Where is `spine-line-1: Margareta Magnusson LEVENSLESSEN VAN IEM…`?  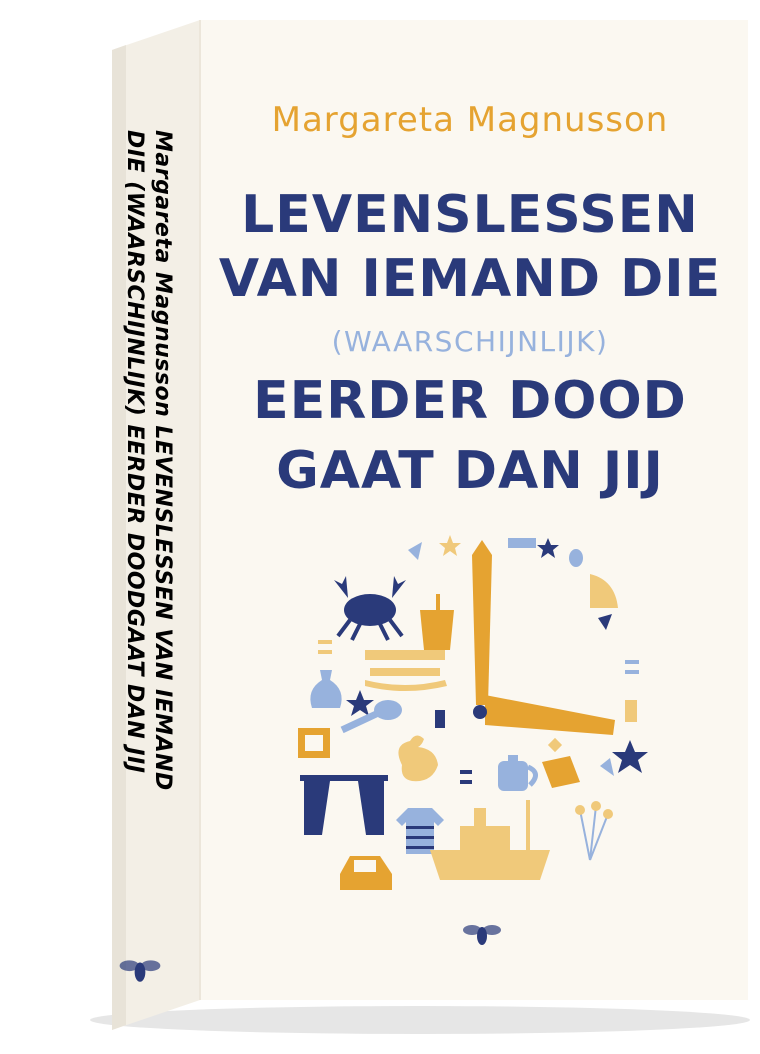
spine-line-1: Margareta Magnusson LEVENSLESSEN VAN IEM… is located at coordinates (162, 460).